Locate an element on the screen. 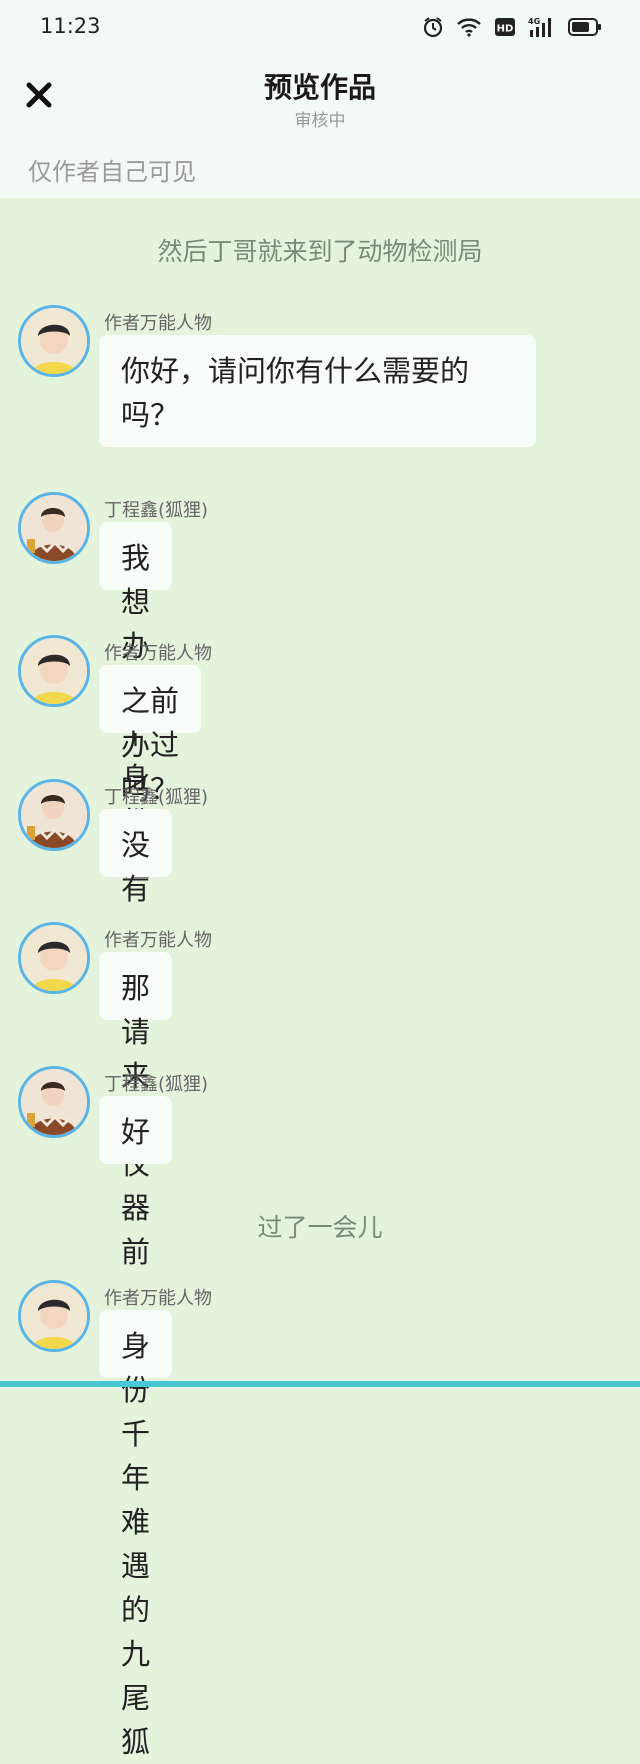 This screenshot has height=1764, width=640. hd-icon: HD is located at coordinates (505, 29).